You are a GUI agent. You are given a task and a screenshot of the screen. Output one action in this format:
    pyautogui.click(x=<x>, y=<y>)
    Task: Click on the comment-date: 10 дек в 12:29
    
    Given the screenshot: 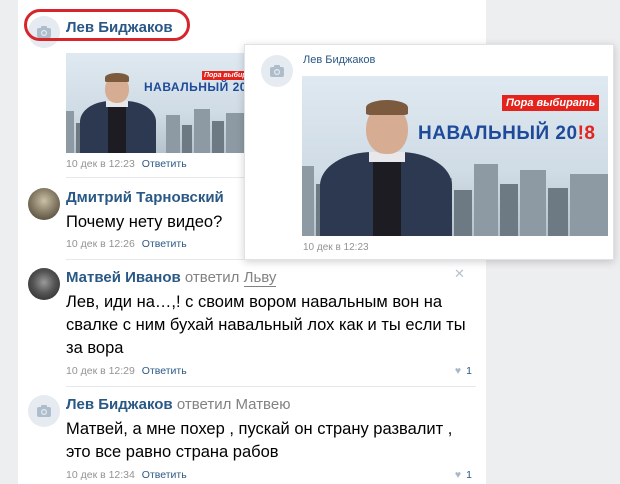 What is the action you would take?
    pyautogui.click(x=100, y=371)
    